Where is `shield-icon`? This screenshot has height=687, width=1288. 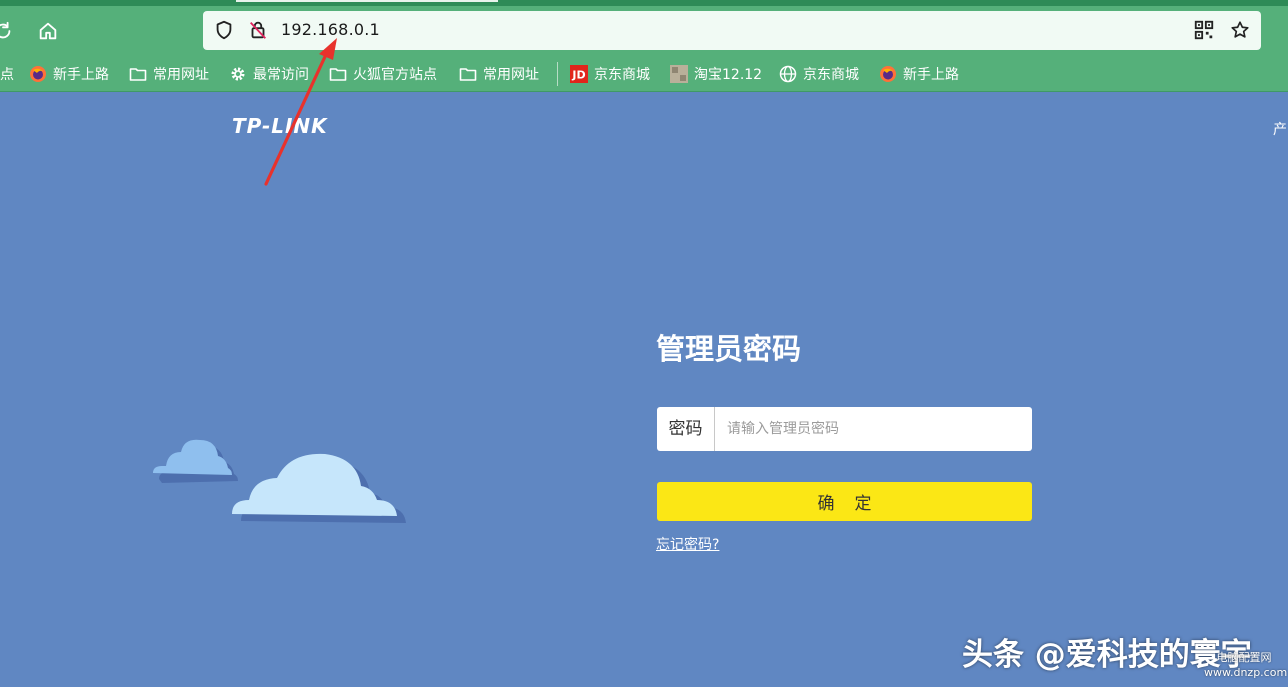 shield-icon is located at coordinates (224, 30).